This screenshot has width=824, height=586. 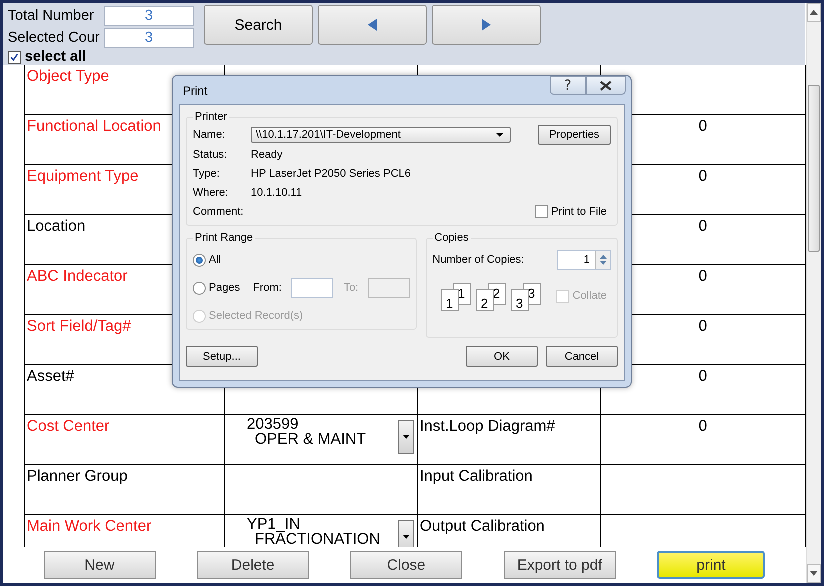 I want to click on where-value: 10.1.10.11, so click(x=276, y=192).